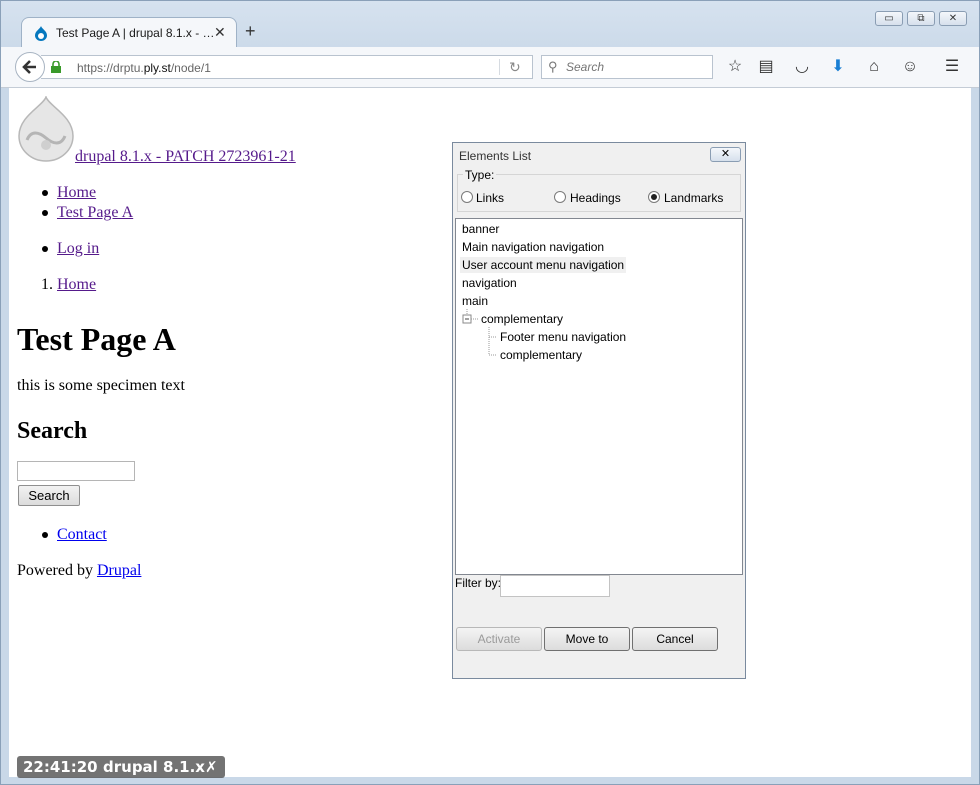  What do you see at coordinates (56, 67) in the screenshot?
I see `lock-icon` at bounding box center [56, 67].